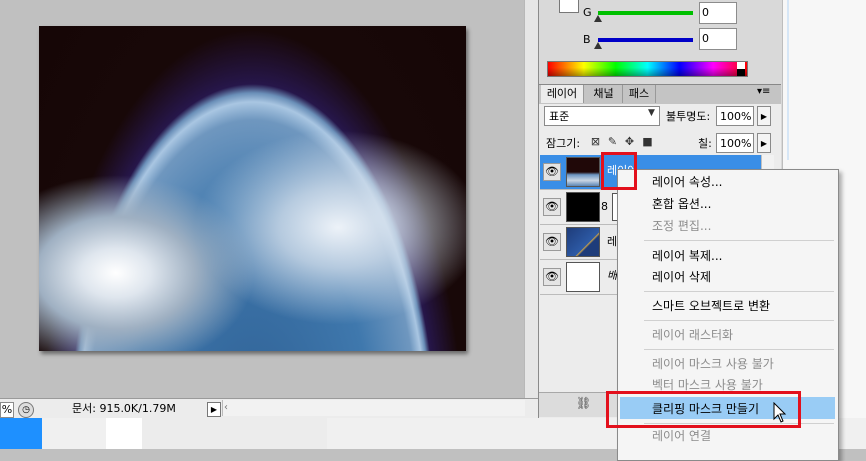 The image size is (866, 461). I want to click on canvas-vertical-scrollbar, so click(531, 199).